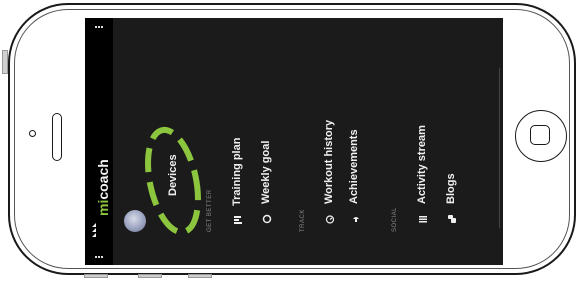 The height and width of the screenshot is (284, 580). What do you see at coordinates (103, 179) in the screenshot?
I see `logo-coach: coach` at bounding box center [103, 179].